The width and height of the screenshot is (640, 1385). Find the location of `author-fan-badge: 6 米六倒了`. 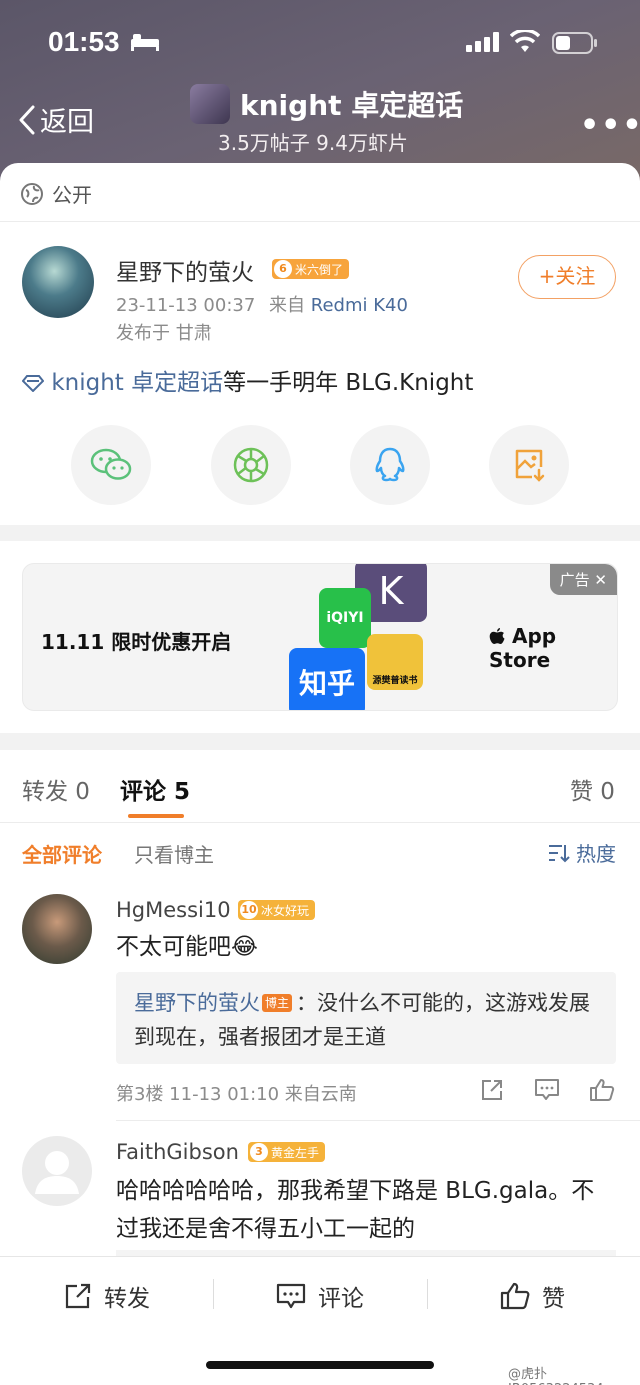

author-fan-badge: 6 米六倒了 is located at coordinates (311, 269).